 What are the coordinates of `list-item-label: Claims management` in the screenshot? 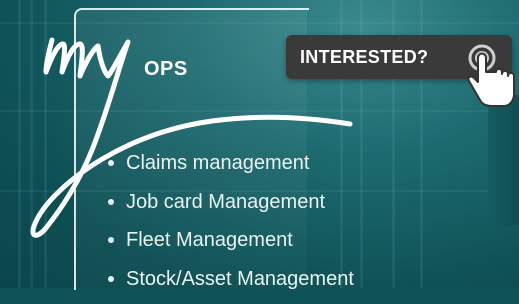 It's located at (217, 163).